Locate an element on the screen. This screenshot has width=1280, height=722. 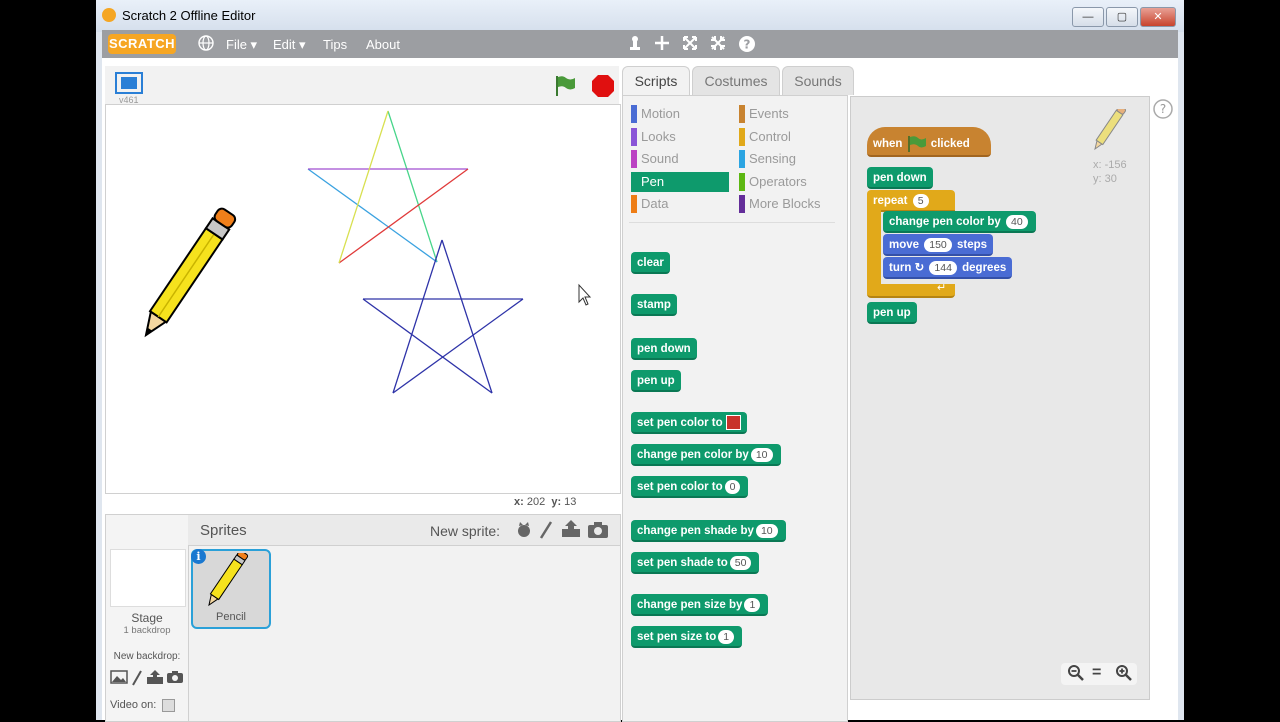
sprite-library-icon is located at coordinates (524, 532).